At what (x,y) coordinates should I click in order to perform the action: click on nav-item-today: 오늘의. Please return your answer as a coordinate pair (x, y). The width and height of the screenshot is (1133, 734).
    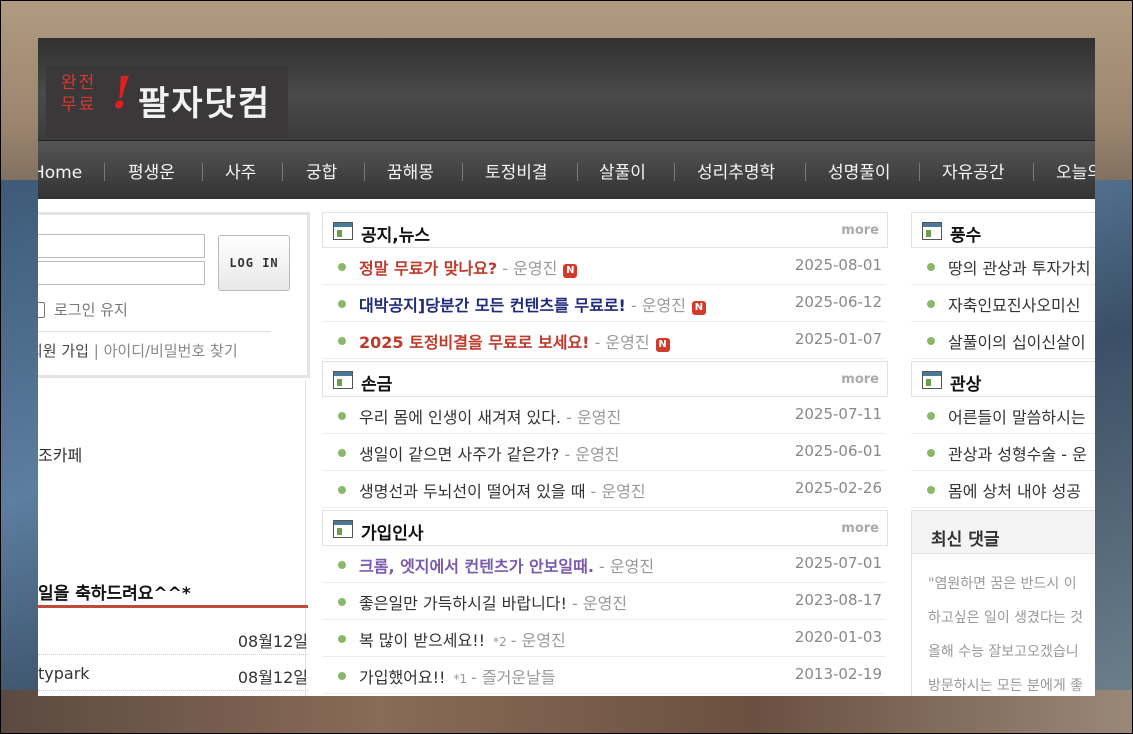
    Looking at the image, I should click on (1075, 170).